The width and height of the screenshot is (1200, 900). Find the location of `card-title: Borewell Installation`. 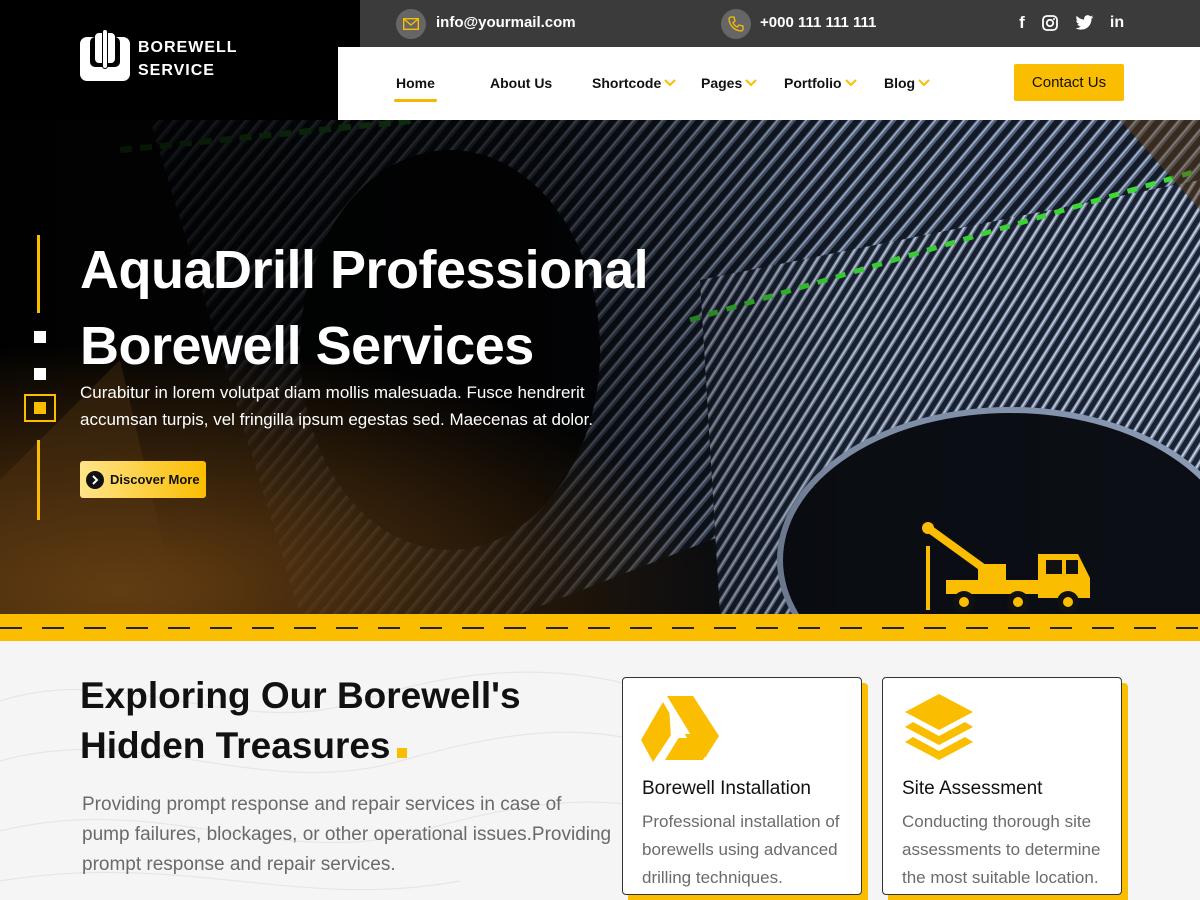

card-title: Borewell Installation is located at coordinates (726, 788).